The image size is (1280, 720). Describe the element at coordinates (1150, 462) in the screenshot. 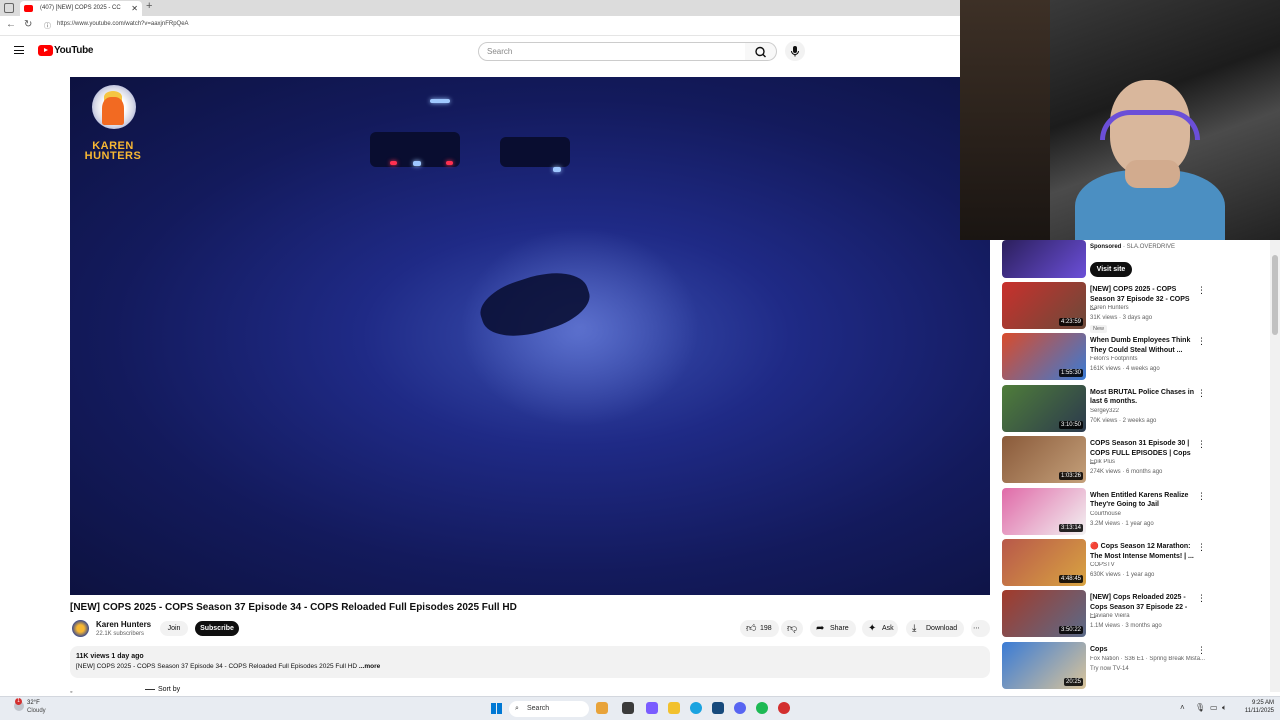

I see `recommended-channel: Epik Plus` at that location.